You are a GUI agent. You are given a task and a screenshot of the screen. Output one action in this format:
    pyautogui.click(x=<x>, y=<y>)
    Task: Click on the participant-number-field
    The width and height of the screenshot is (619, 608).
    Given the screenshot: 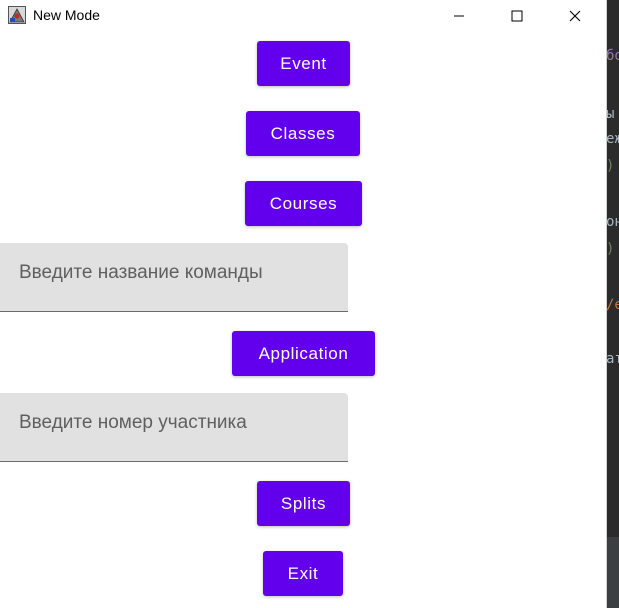 What is the action you would take?
    pyautogui.click(x=174, y=427)
    